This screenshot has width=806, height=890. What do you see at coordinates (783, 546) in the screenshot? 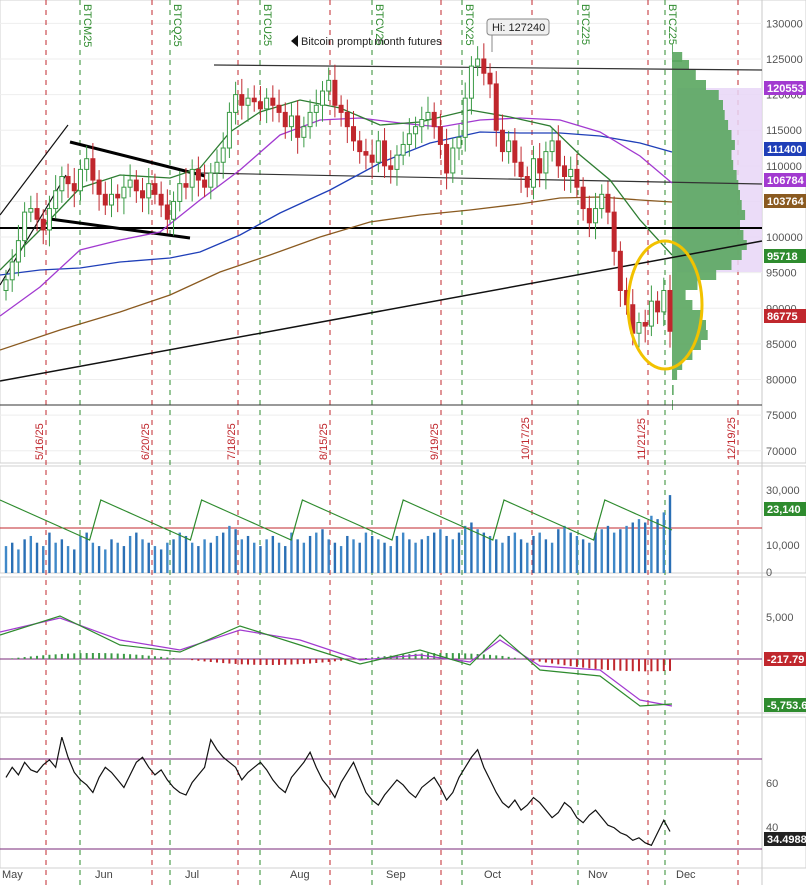
I see `volume-tick-label: 10,000` at bounding box center [783, 546].